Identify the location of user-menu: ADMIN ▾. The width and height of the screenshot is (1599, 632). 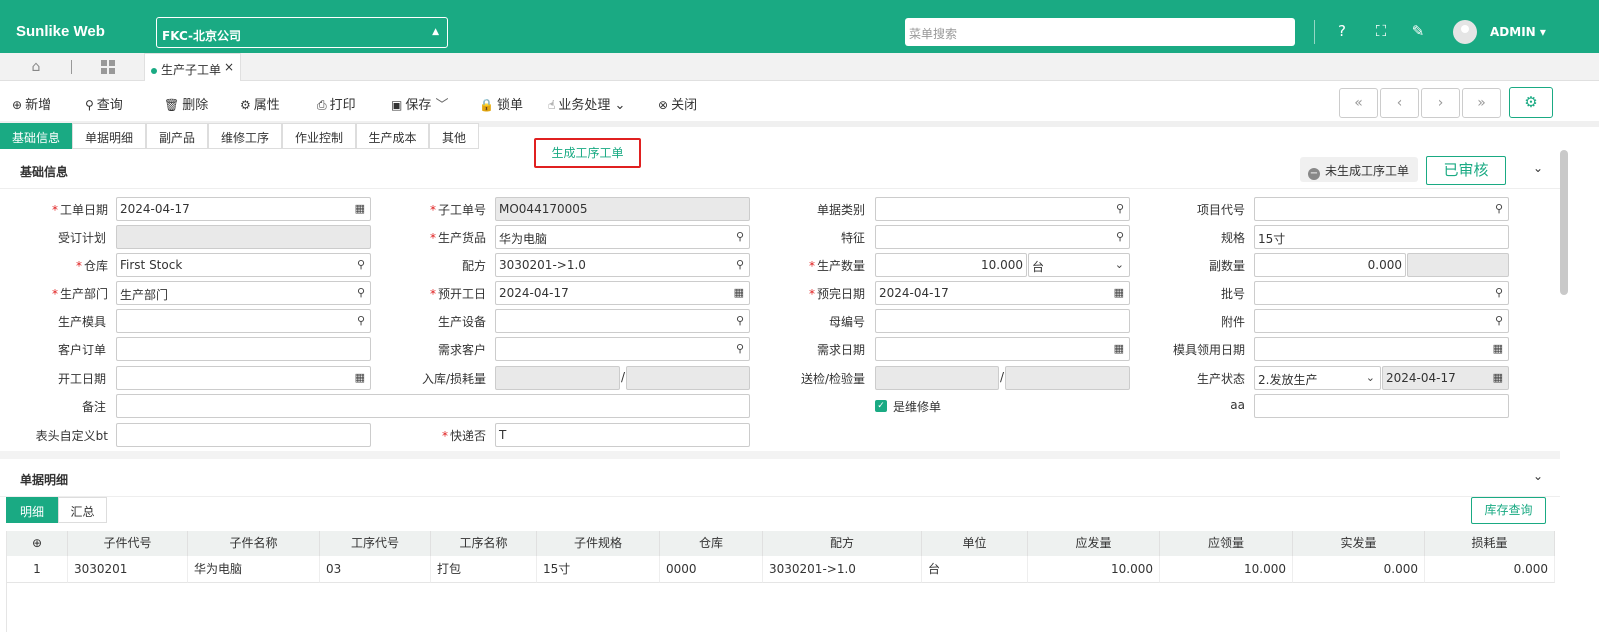
(1518, 32).